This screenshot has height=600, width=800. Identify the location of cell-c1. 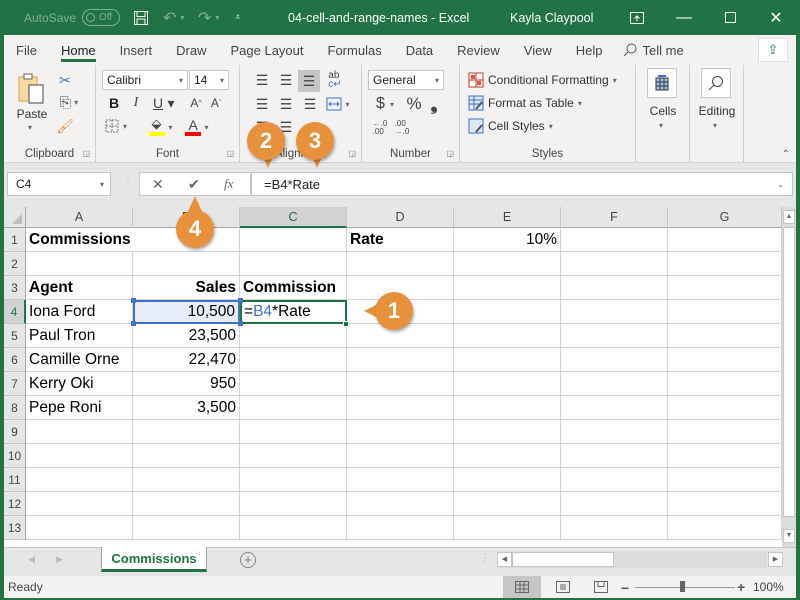
(293, 240).